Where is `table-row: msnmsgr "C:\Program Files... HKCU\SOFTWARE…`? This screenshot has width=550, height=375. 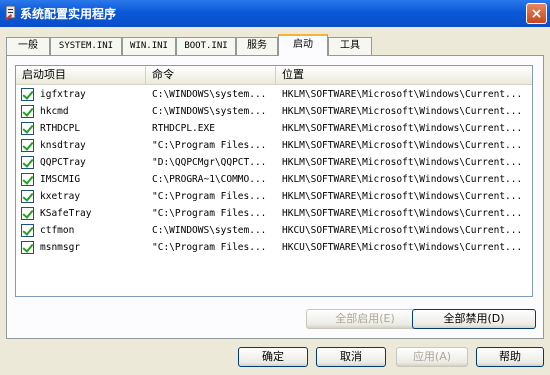
table-row: msnmsgr "C:\Program Files... HKCU\SOFTWARE… is located at coordinates (274, 247).